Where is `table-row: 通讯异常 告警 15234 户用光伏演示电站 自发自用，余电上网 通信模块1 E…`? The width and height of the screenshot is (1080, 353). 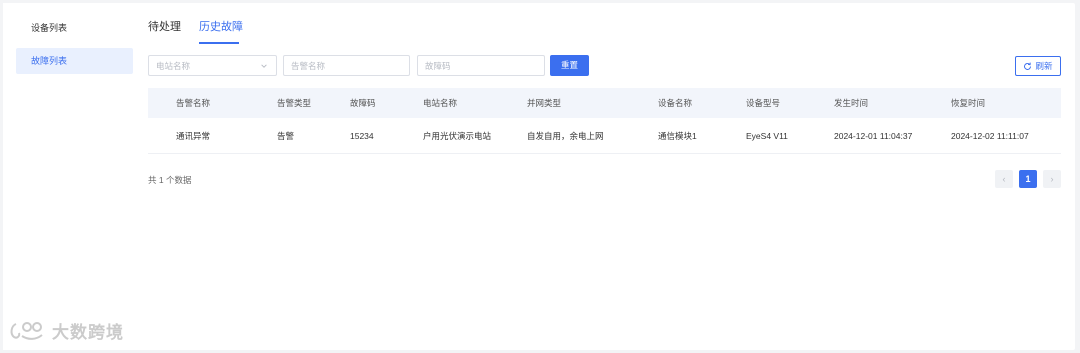
table-row: 通讯异常 告警 15234 户用光伏演示电站 自发自用，余电上网 通信模块1 E… is located at coordinates (604, 136).